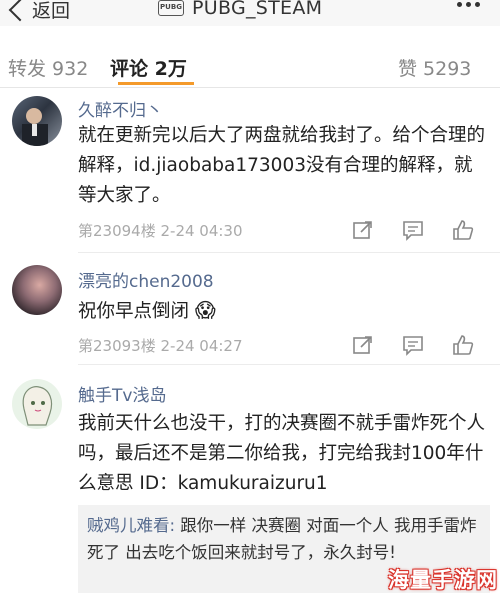 This screenshot has height=596, width=500. What do you see at coordinates (443, 580) in the screenshot?
I see `watermark: 海量手游网` at bounding box center [443, 580].